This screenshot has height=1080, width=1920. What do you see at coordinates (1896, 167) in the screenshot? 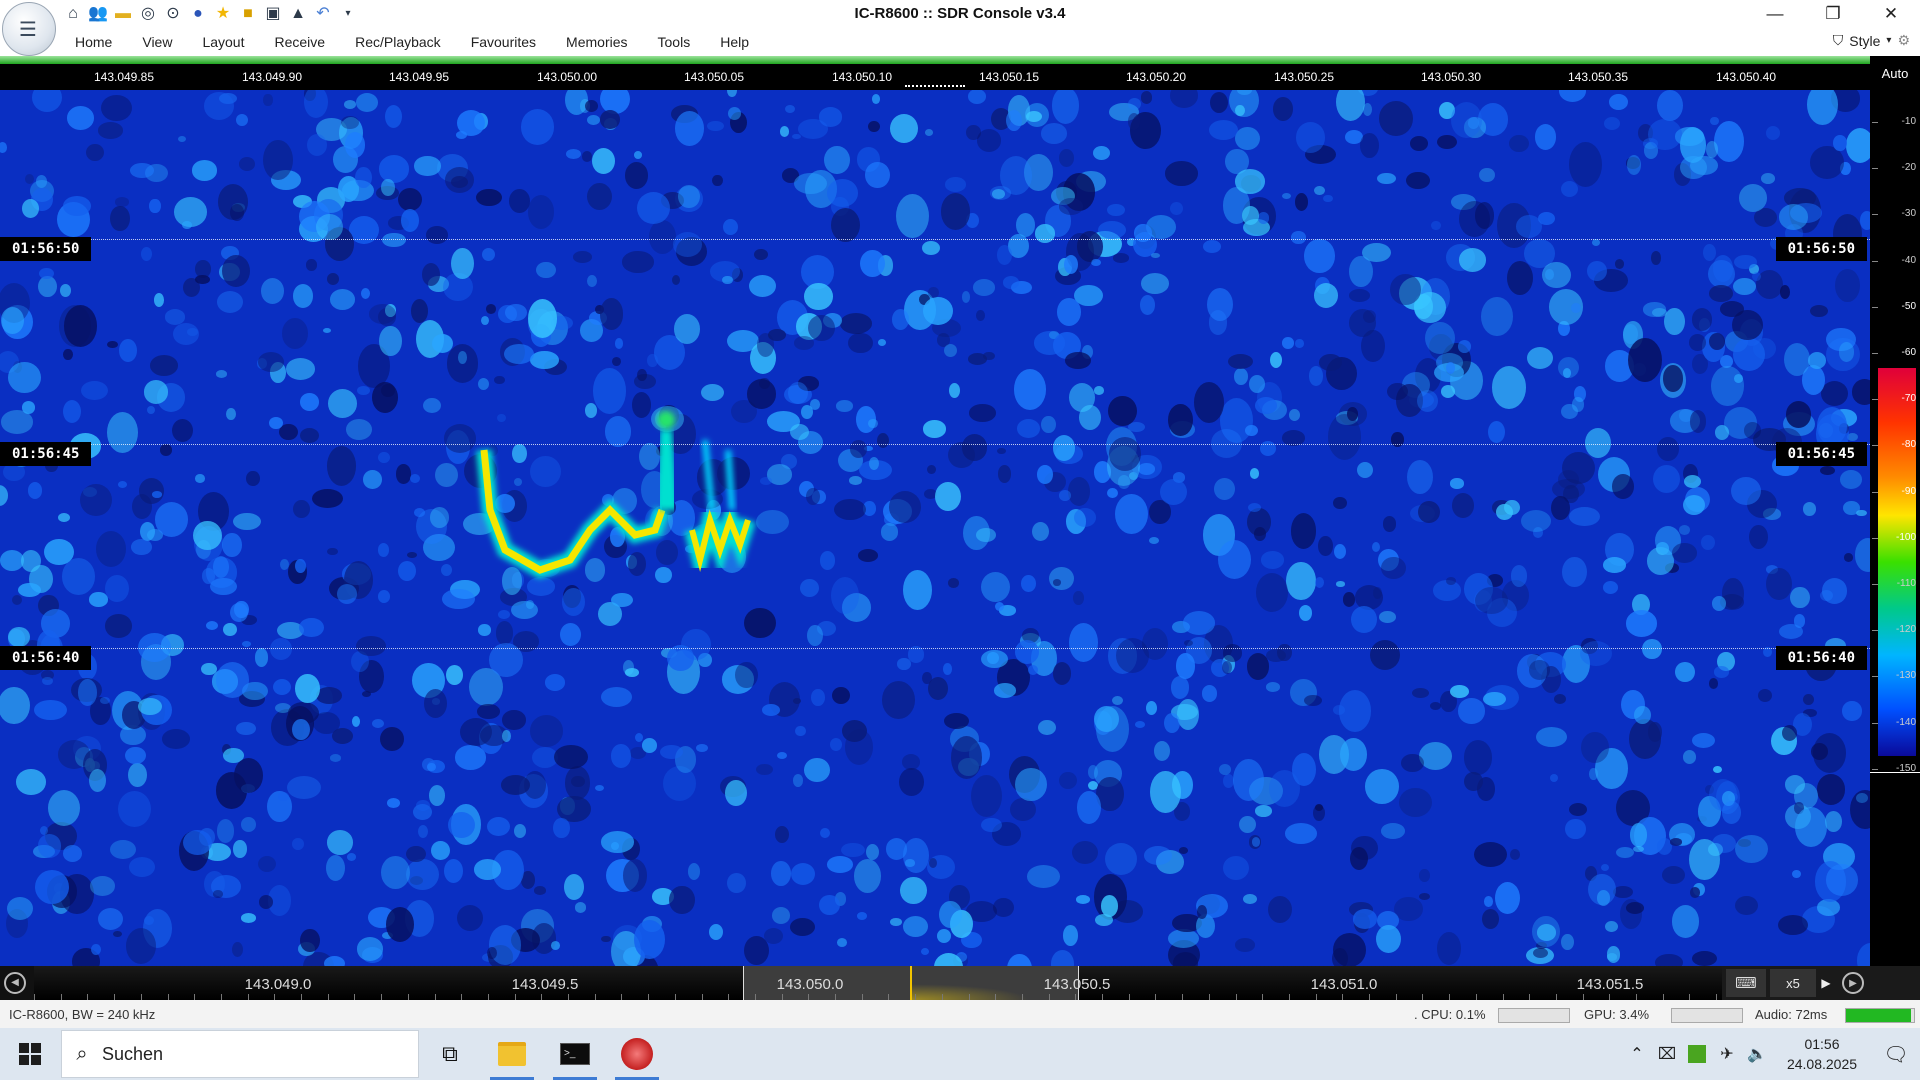
I see `db-tick-label: -20` at bounding box center [1896, 167].